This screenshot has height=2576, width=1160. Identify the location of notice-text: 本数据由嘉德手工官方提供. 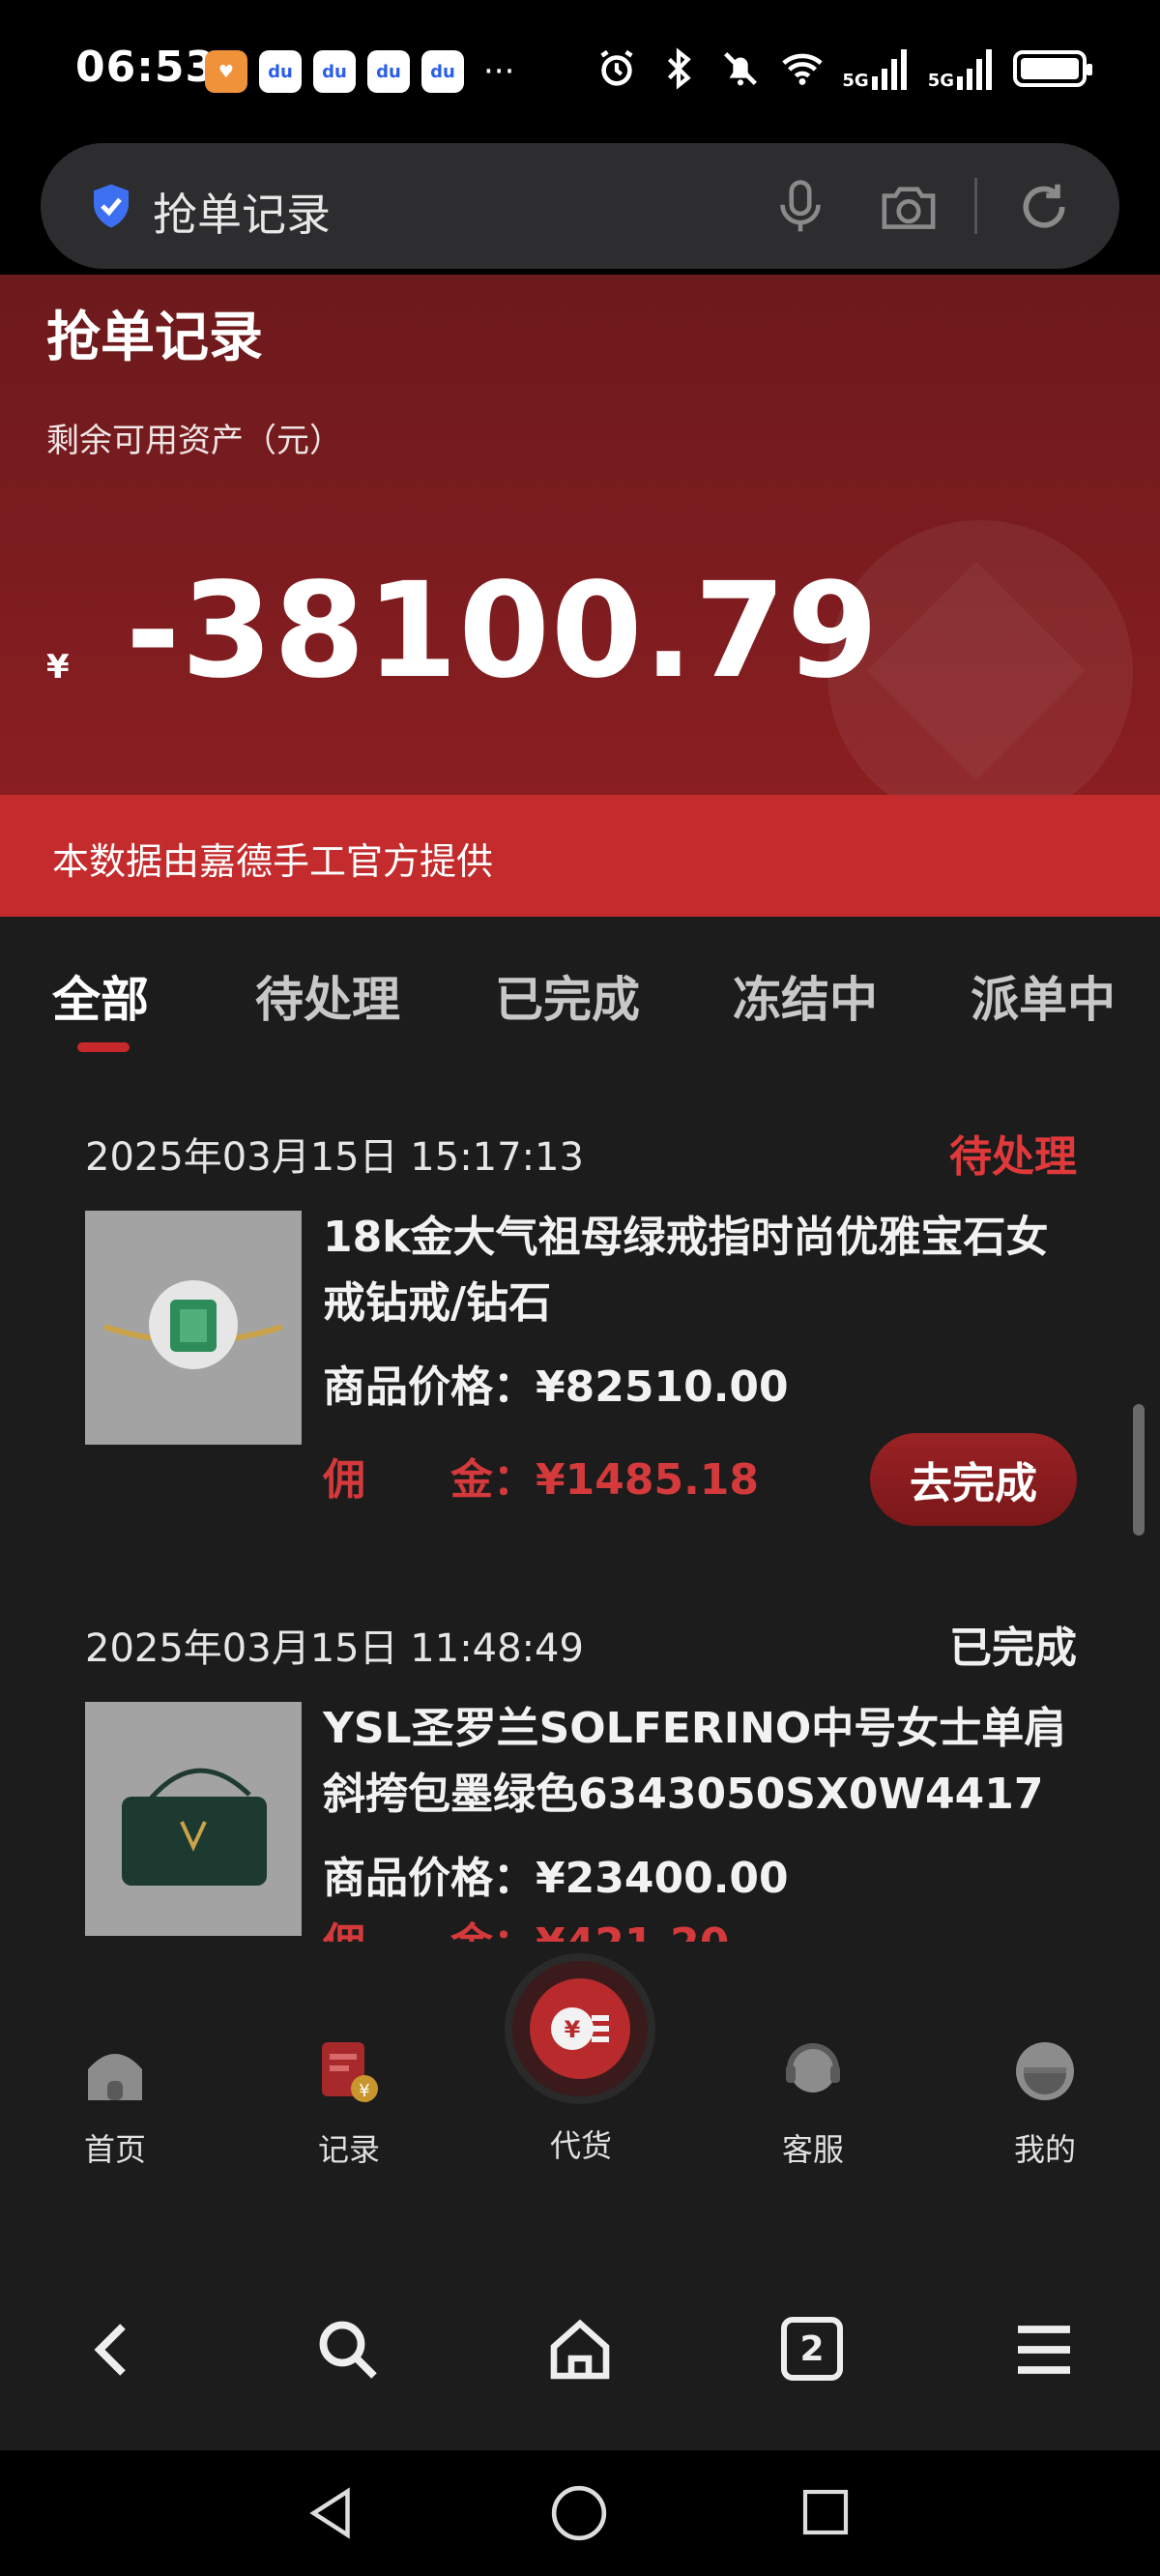
(273, 861).